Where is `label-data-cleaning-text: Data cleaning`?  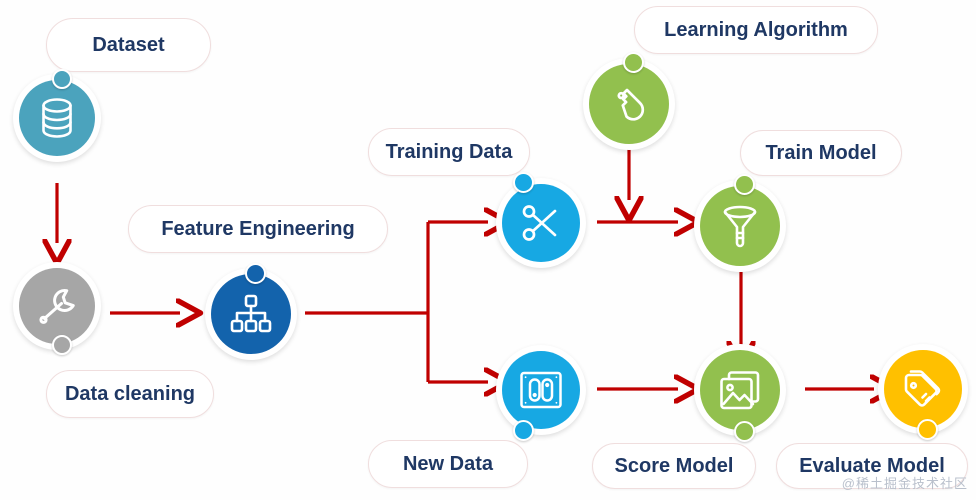
label-data-cleaning-text: Data cleaning is located at coordinates (130, 393).